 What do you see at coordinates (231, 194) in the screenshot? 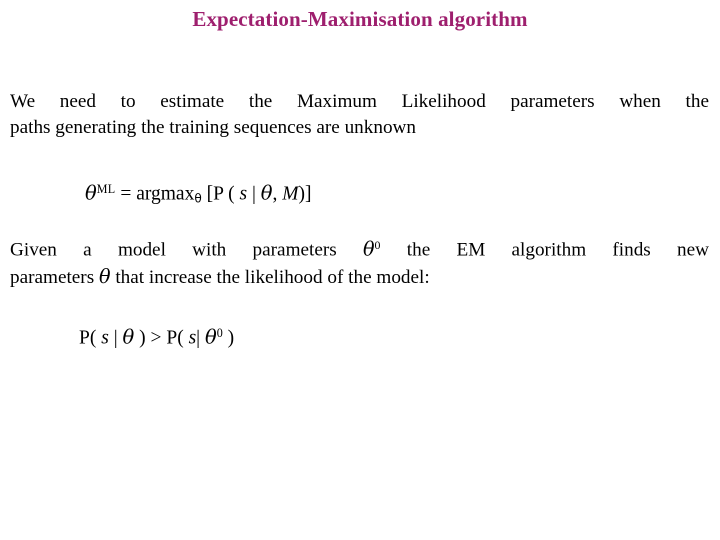
I see `formula1-open-paren: (` at bounding box center [231, 194].